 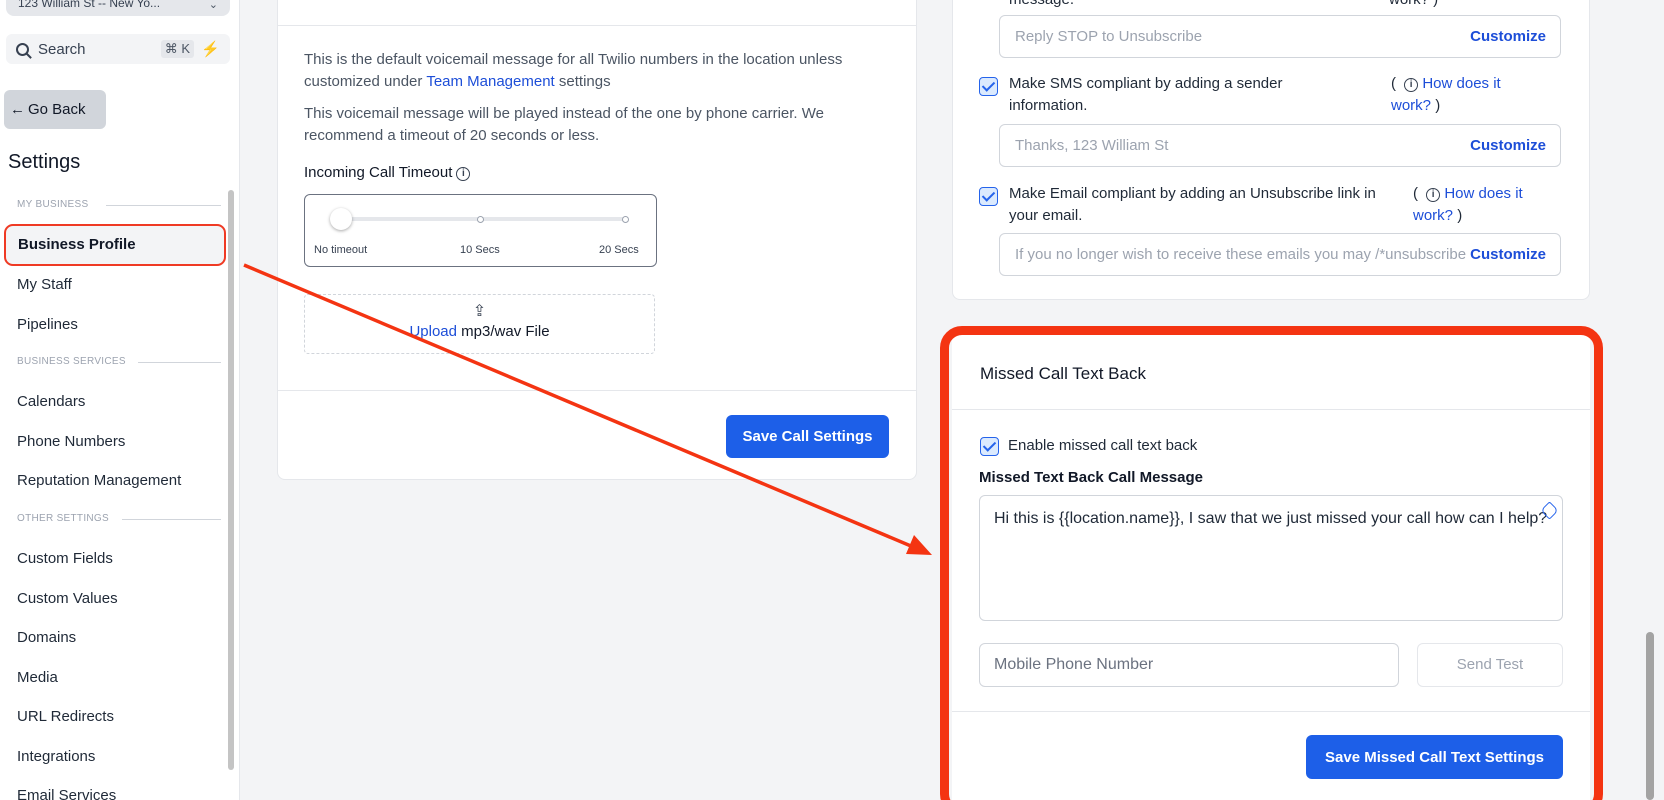 What do you see at coordinates (1280, 145) in the screenshot?
I see `sms-sender-input: Thanks, 123 William St Customize` at bounding box center [1280, 145].